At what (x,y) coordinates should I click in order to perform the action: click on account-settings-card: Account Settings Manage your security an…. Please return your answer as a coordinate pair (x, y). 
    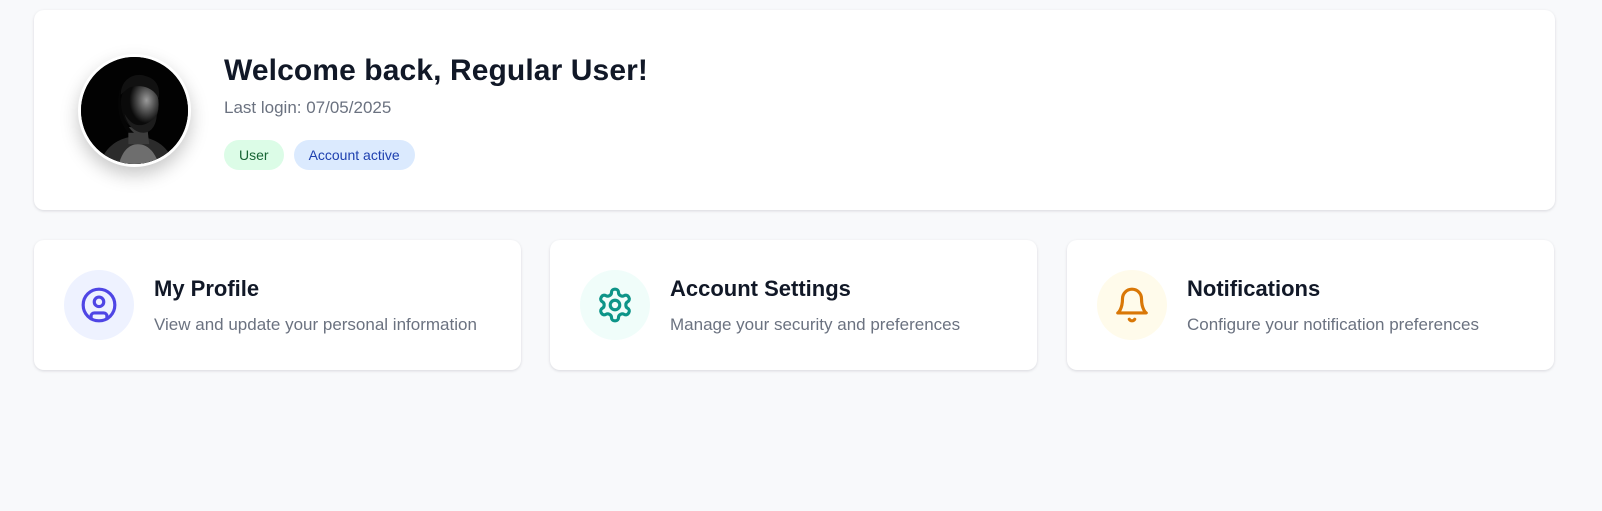
    Looking at the image, I should click on (793, 305).